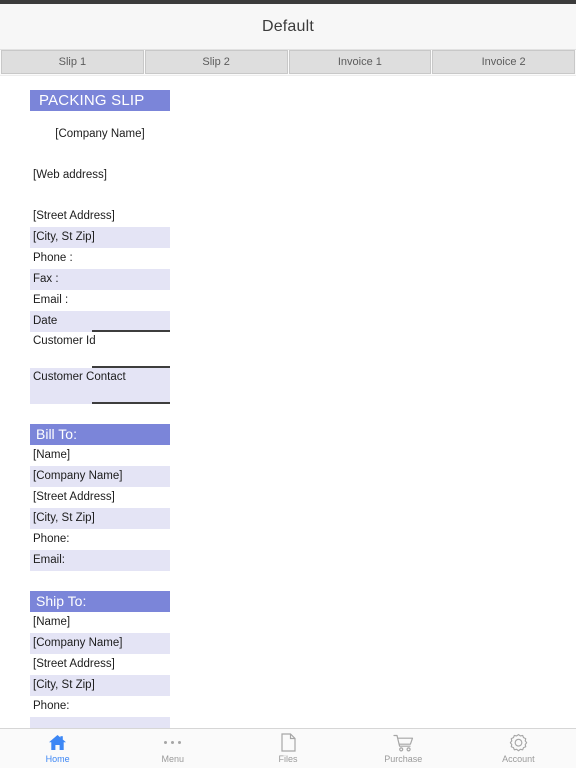  What do you see at coordinates (518, 742) in the screenshot?
I see `gear-icon` at bounding box center [518, 742].